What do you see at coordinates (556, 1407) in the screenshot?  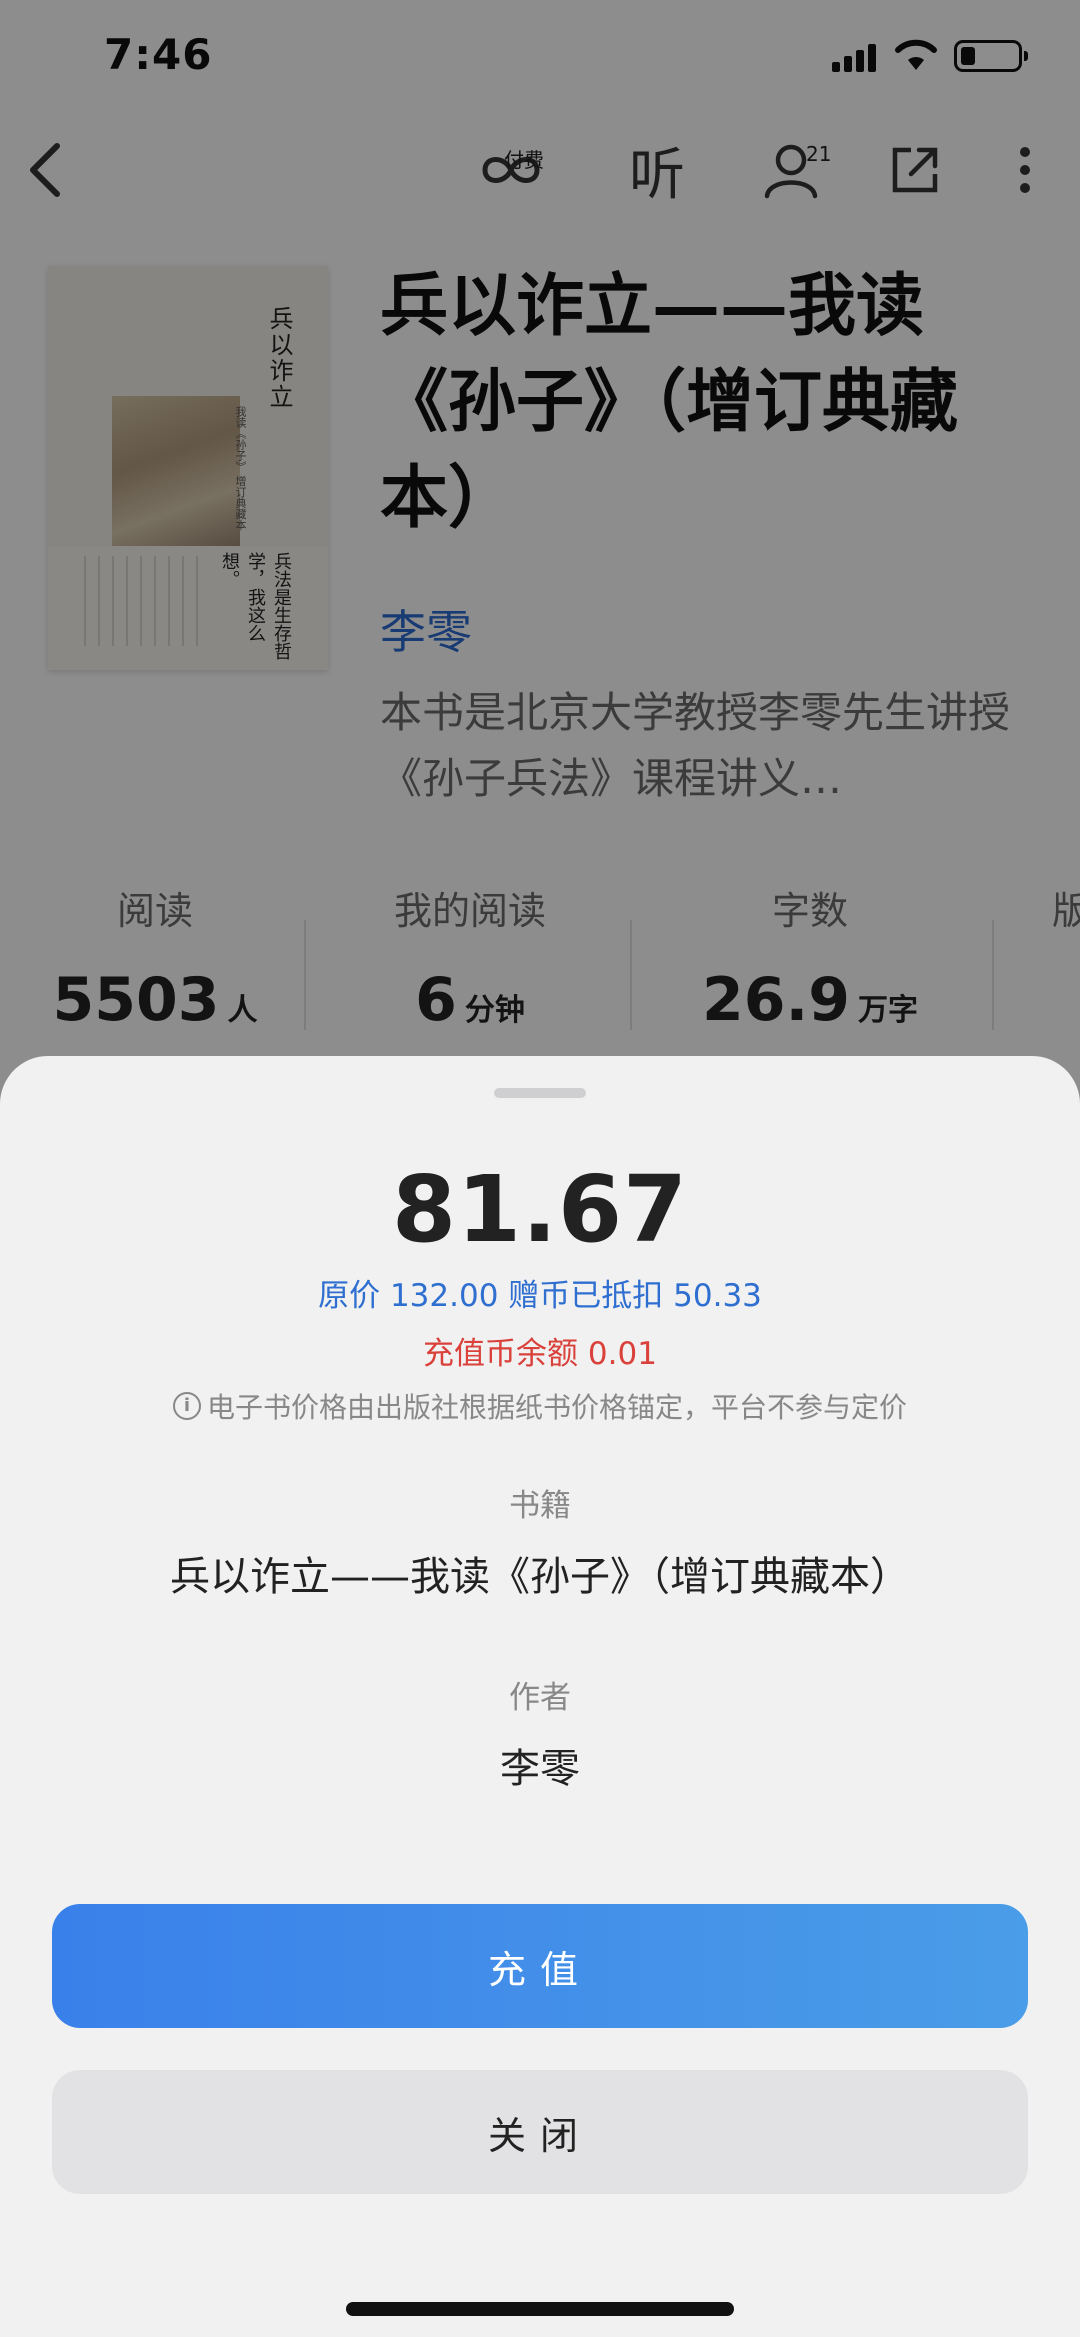 I see `pricing-notice-text: 电子书价格由出版社根据纸书价格锚定，平台不参与定价` at bounding box center [556, 1407].